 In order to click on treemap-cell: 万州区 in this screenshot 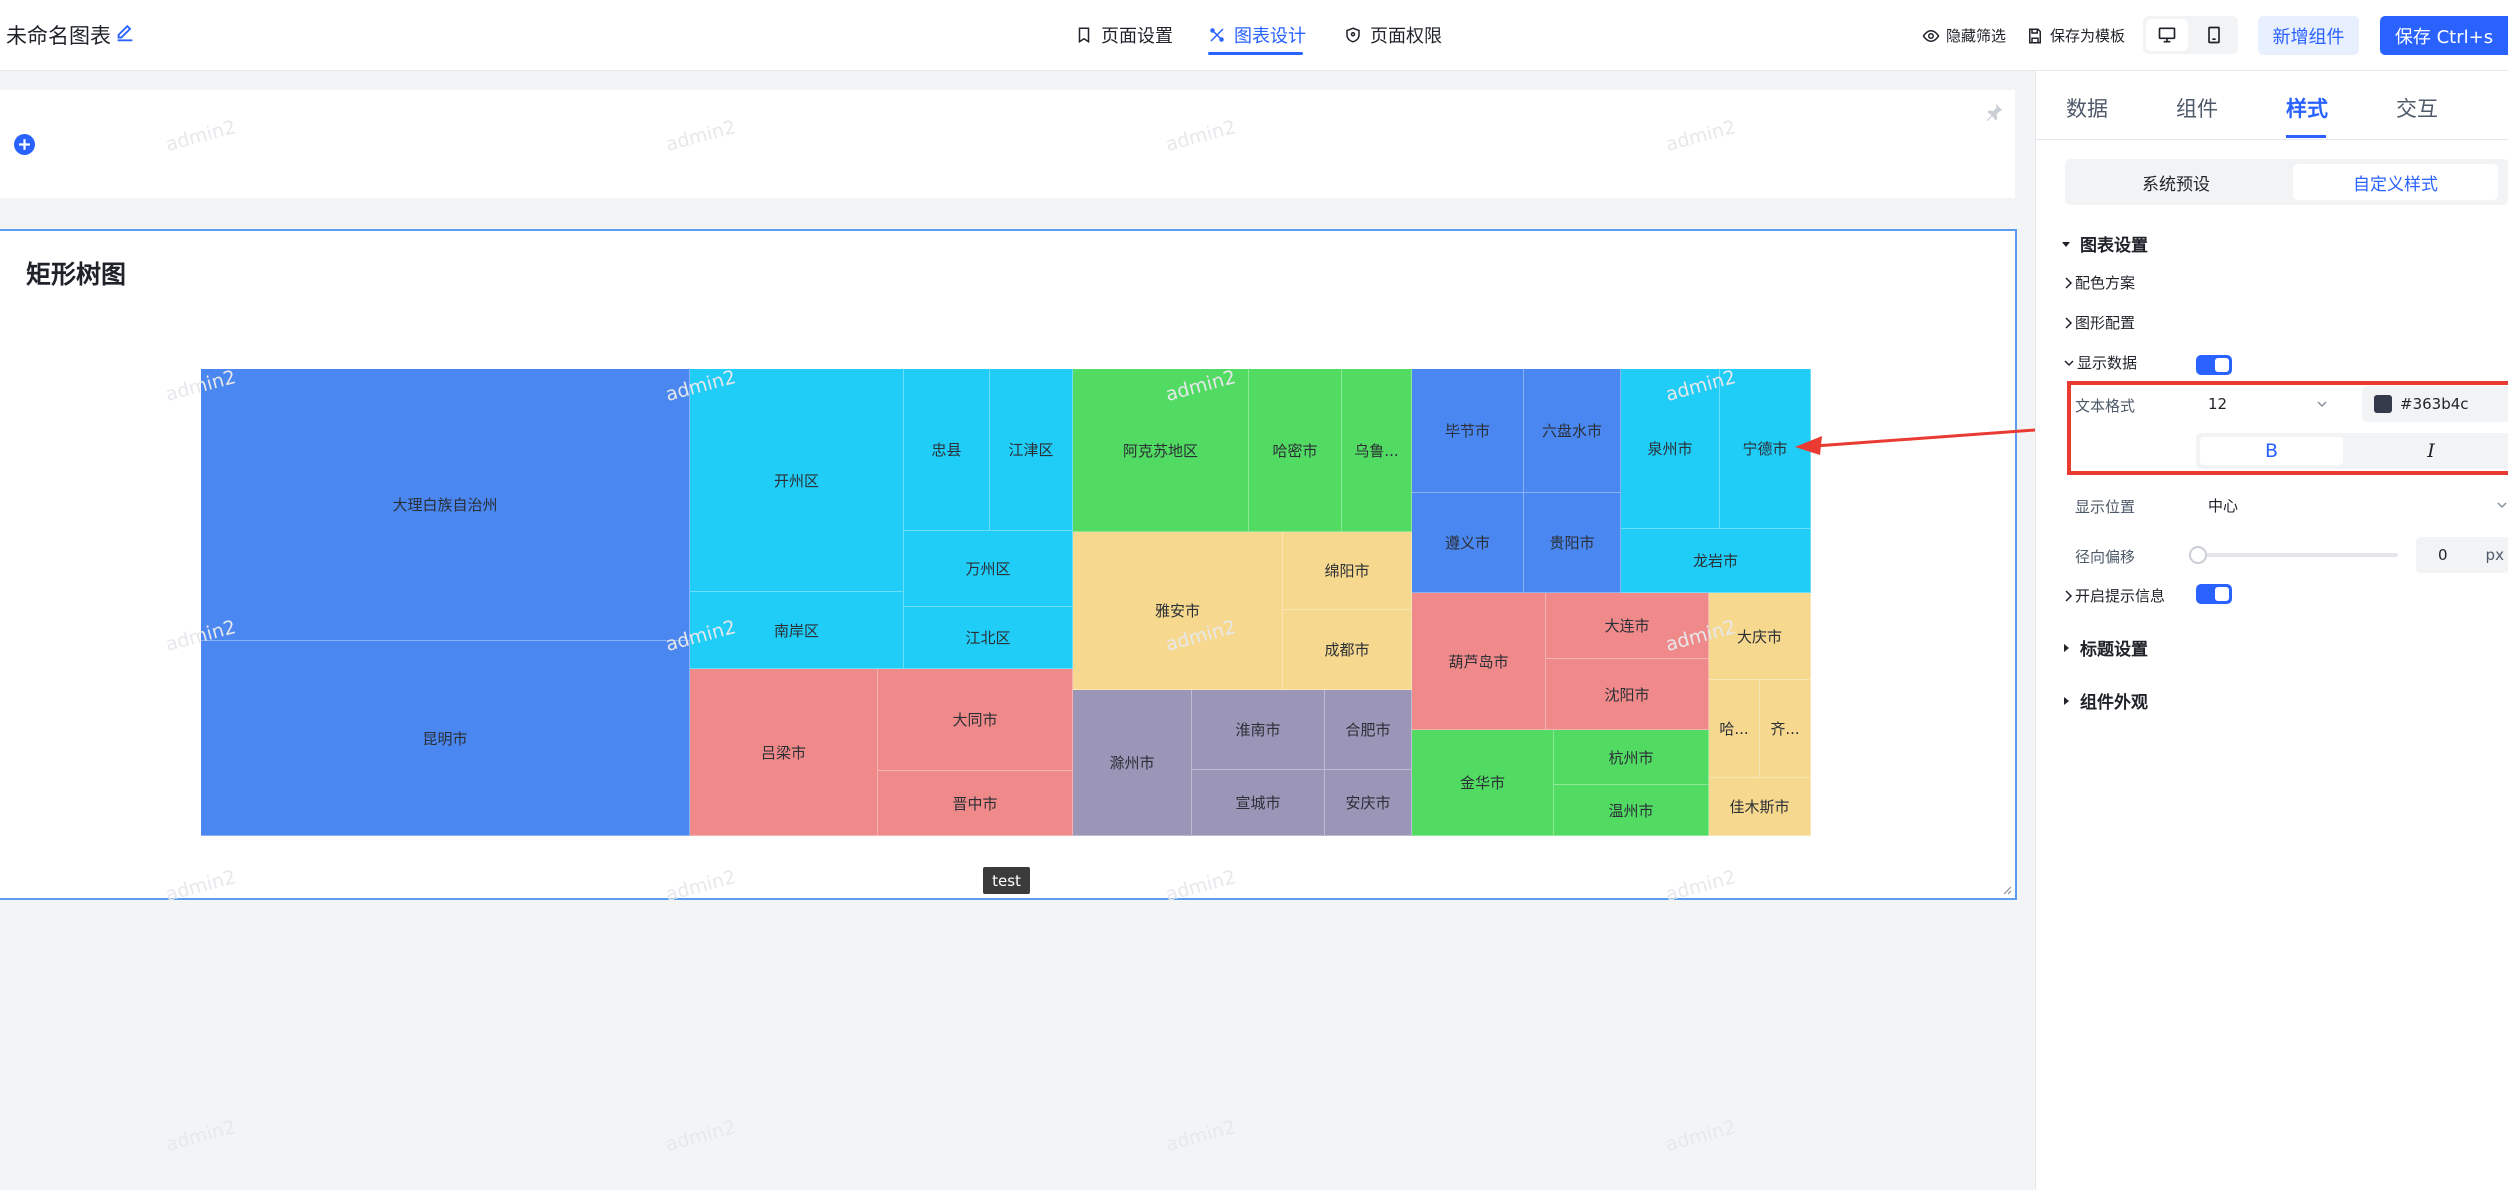, I will do `click(988, 569)`.